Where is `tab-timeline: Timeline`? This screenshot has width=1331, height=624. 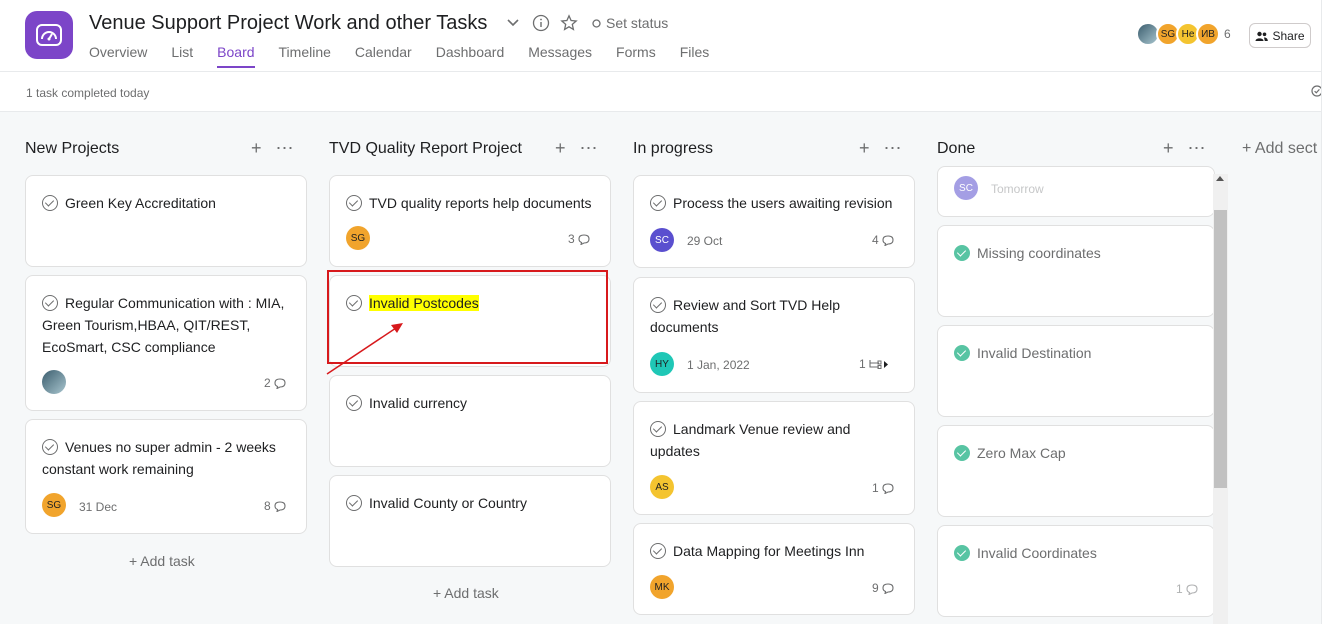 tab-timeline: Timeline is located at coordinates (305, 56).